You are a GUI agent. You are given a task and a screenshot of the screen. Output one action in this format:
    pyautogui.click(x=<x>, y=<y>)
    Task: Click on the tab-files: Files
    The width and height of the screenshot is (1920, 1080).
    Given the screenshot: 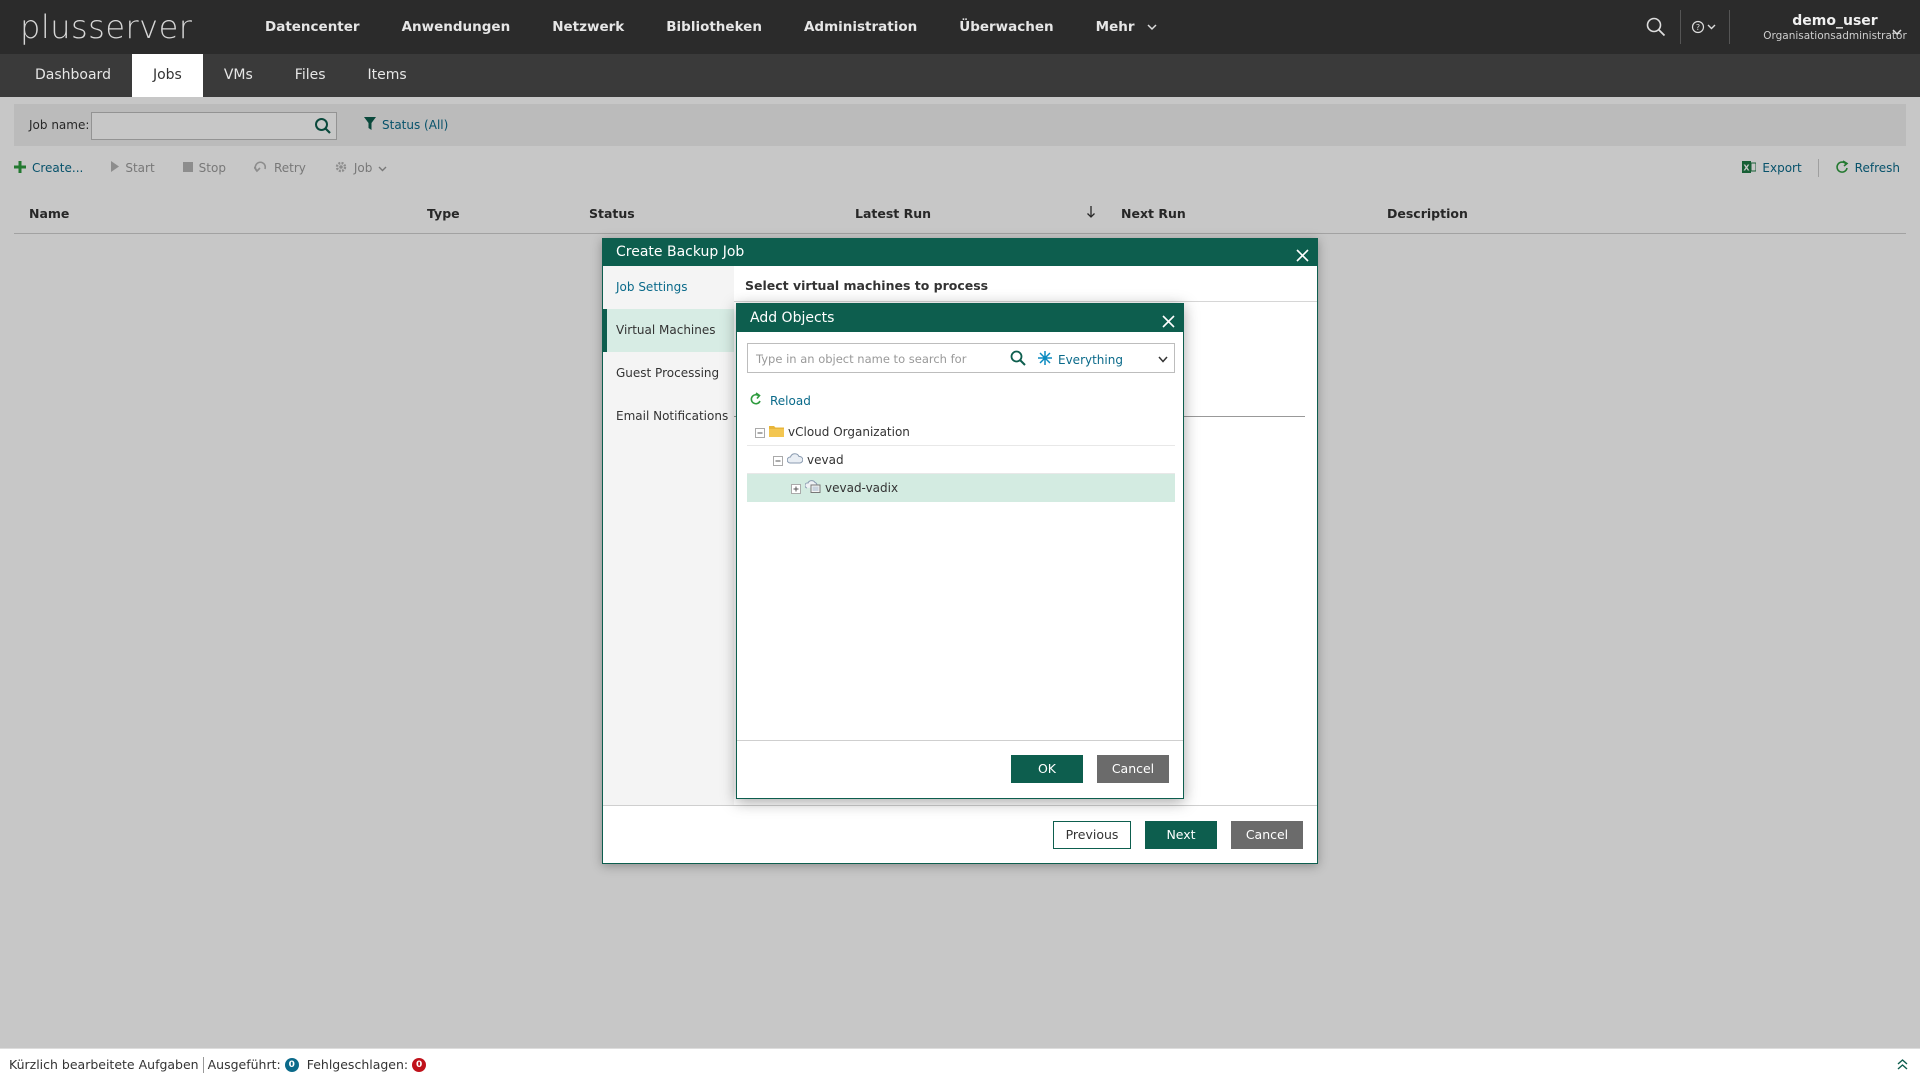 What is the action you would take?
    pyautogui.click(x=310, y=75)
    